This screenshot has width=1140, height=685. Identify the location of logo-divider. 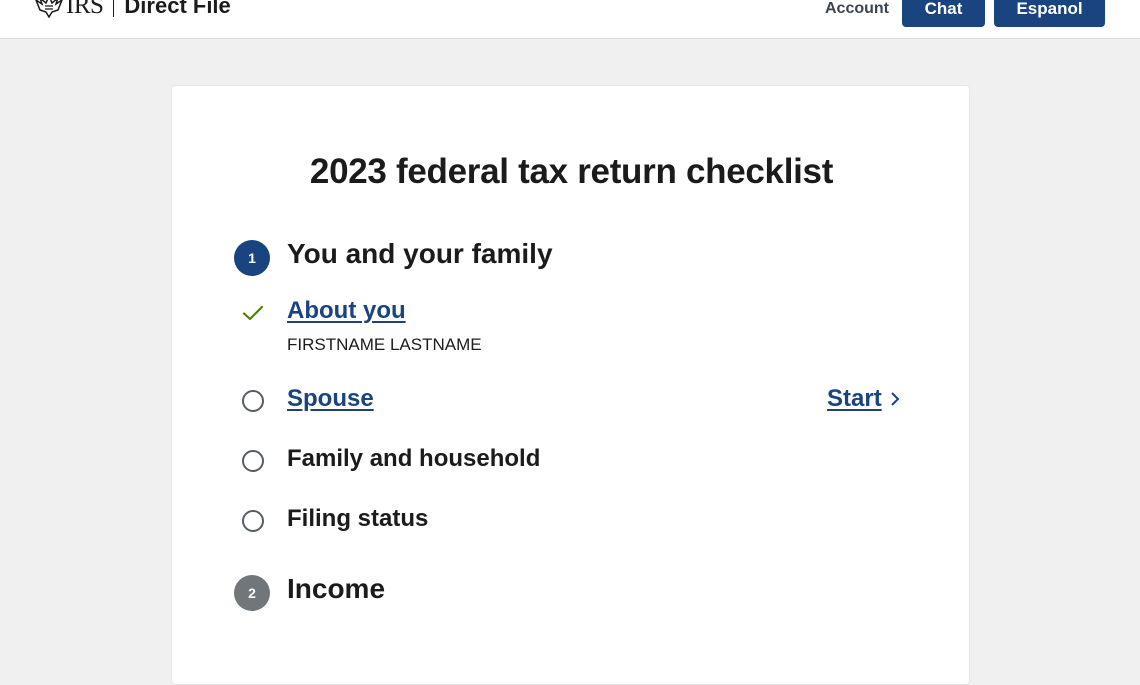
(114, 8).